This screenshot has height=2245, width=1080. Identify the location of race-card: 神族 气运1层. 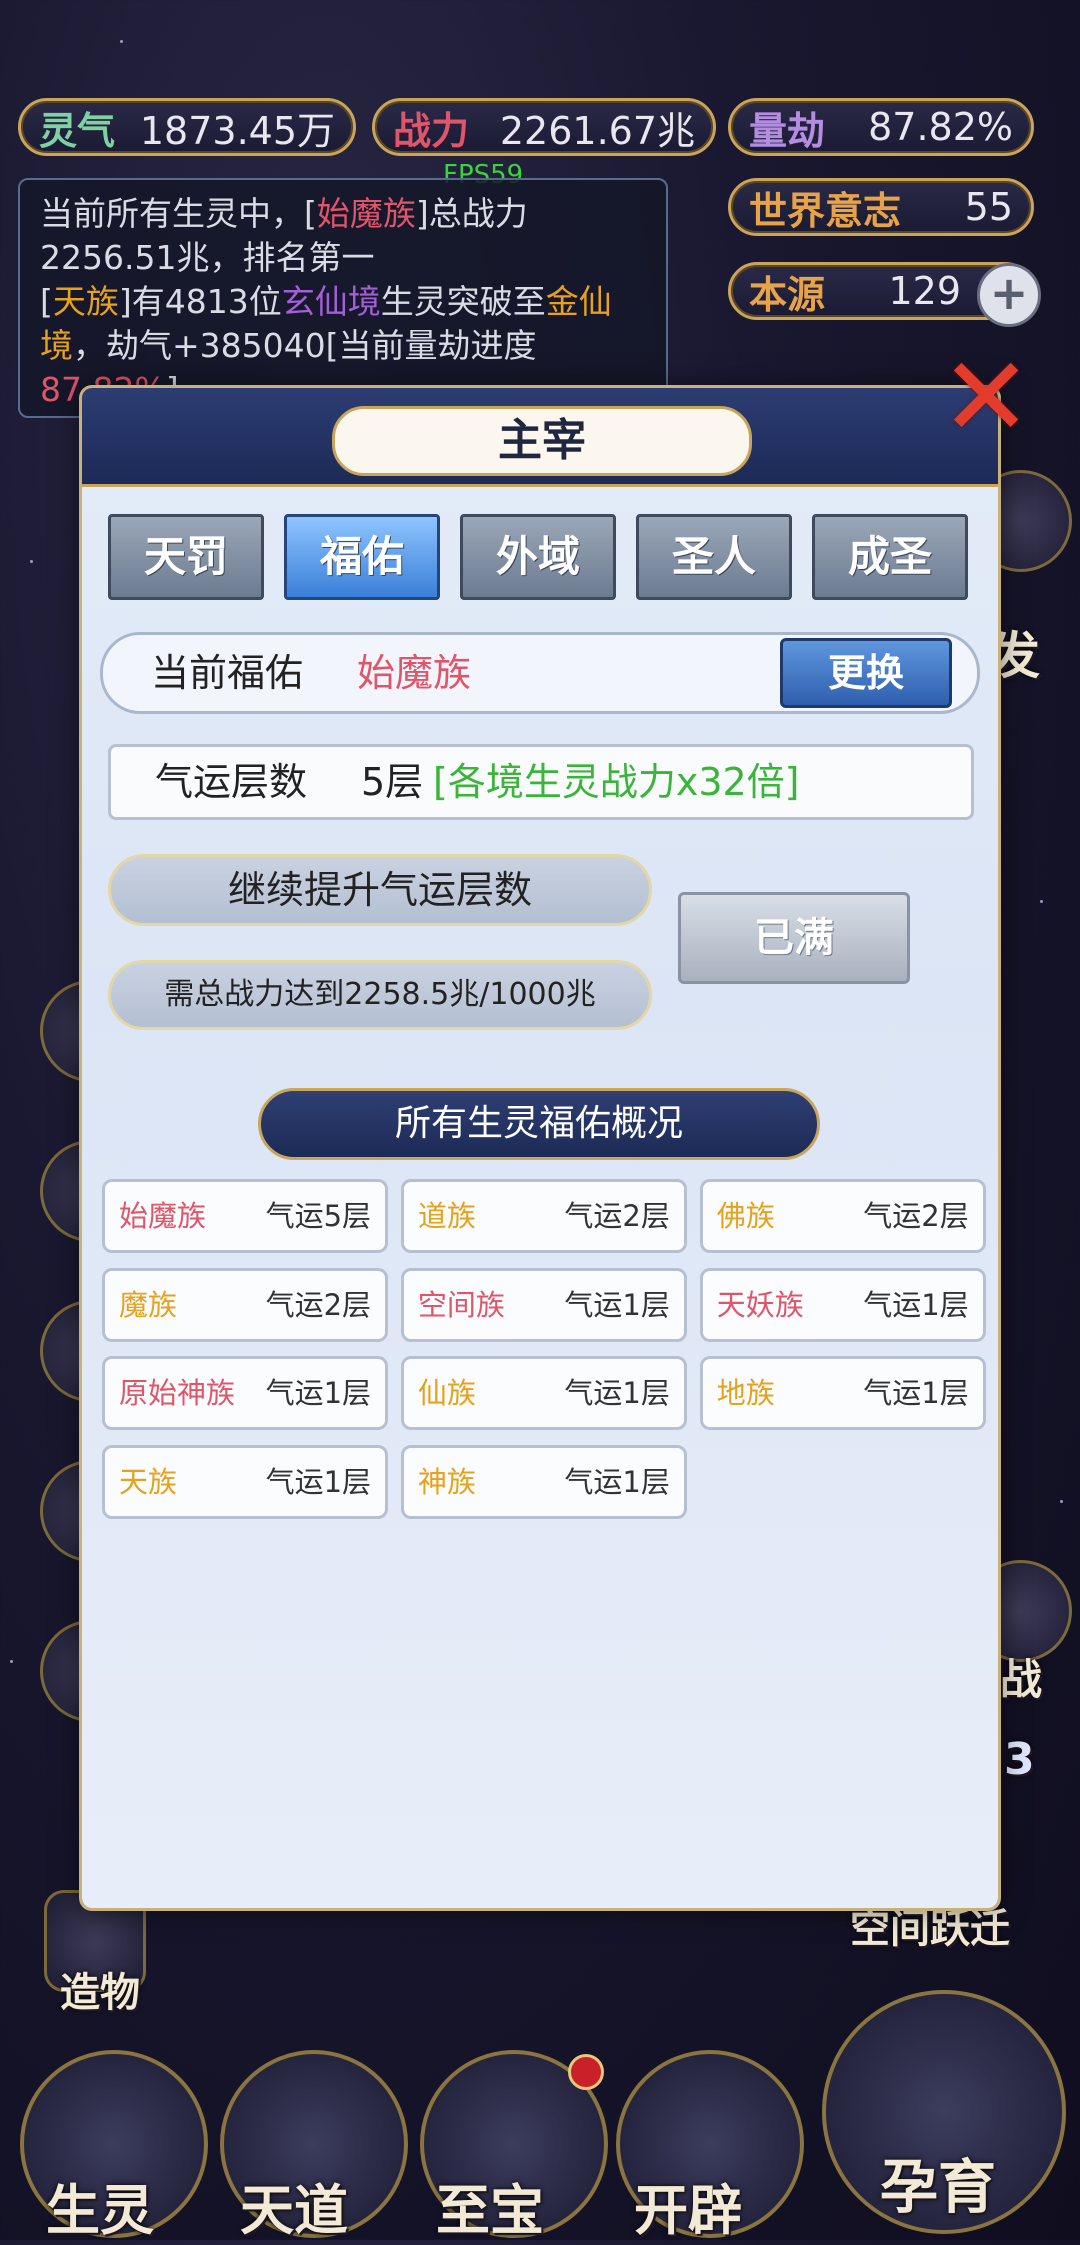
(543, 1481).